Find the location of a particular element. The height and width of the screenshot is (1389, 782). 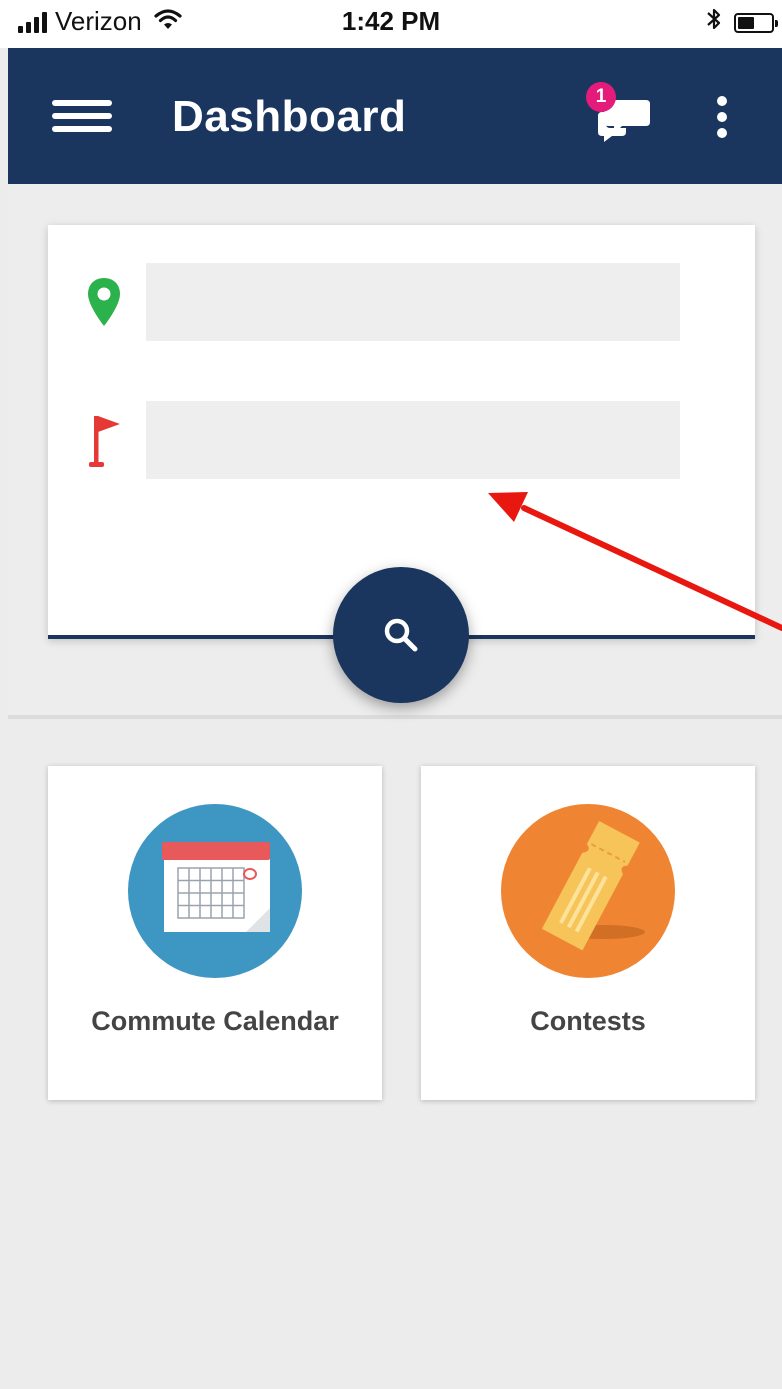

tile-label: Contests is located at coordinates (588, 1021).